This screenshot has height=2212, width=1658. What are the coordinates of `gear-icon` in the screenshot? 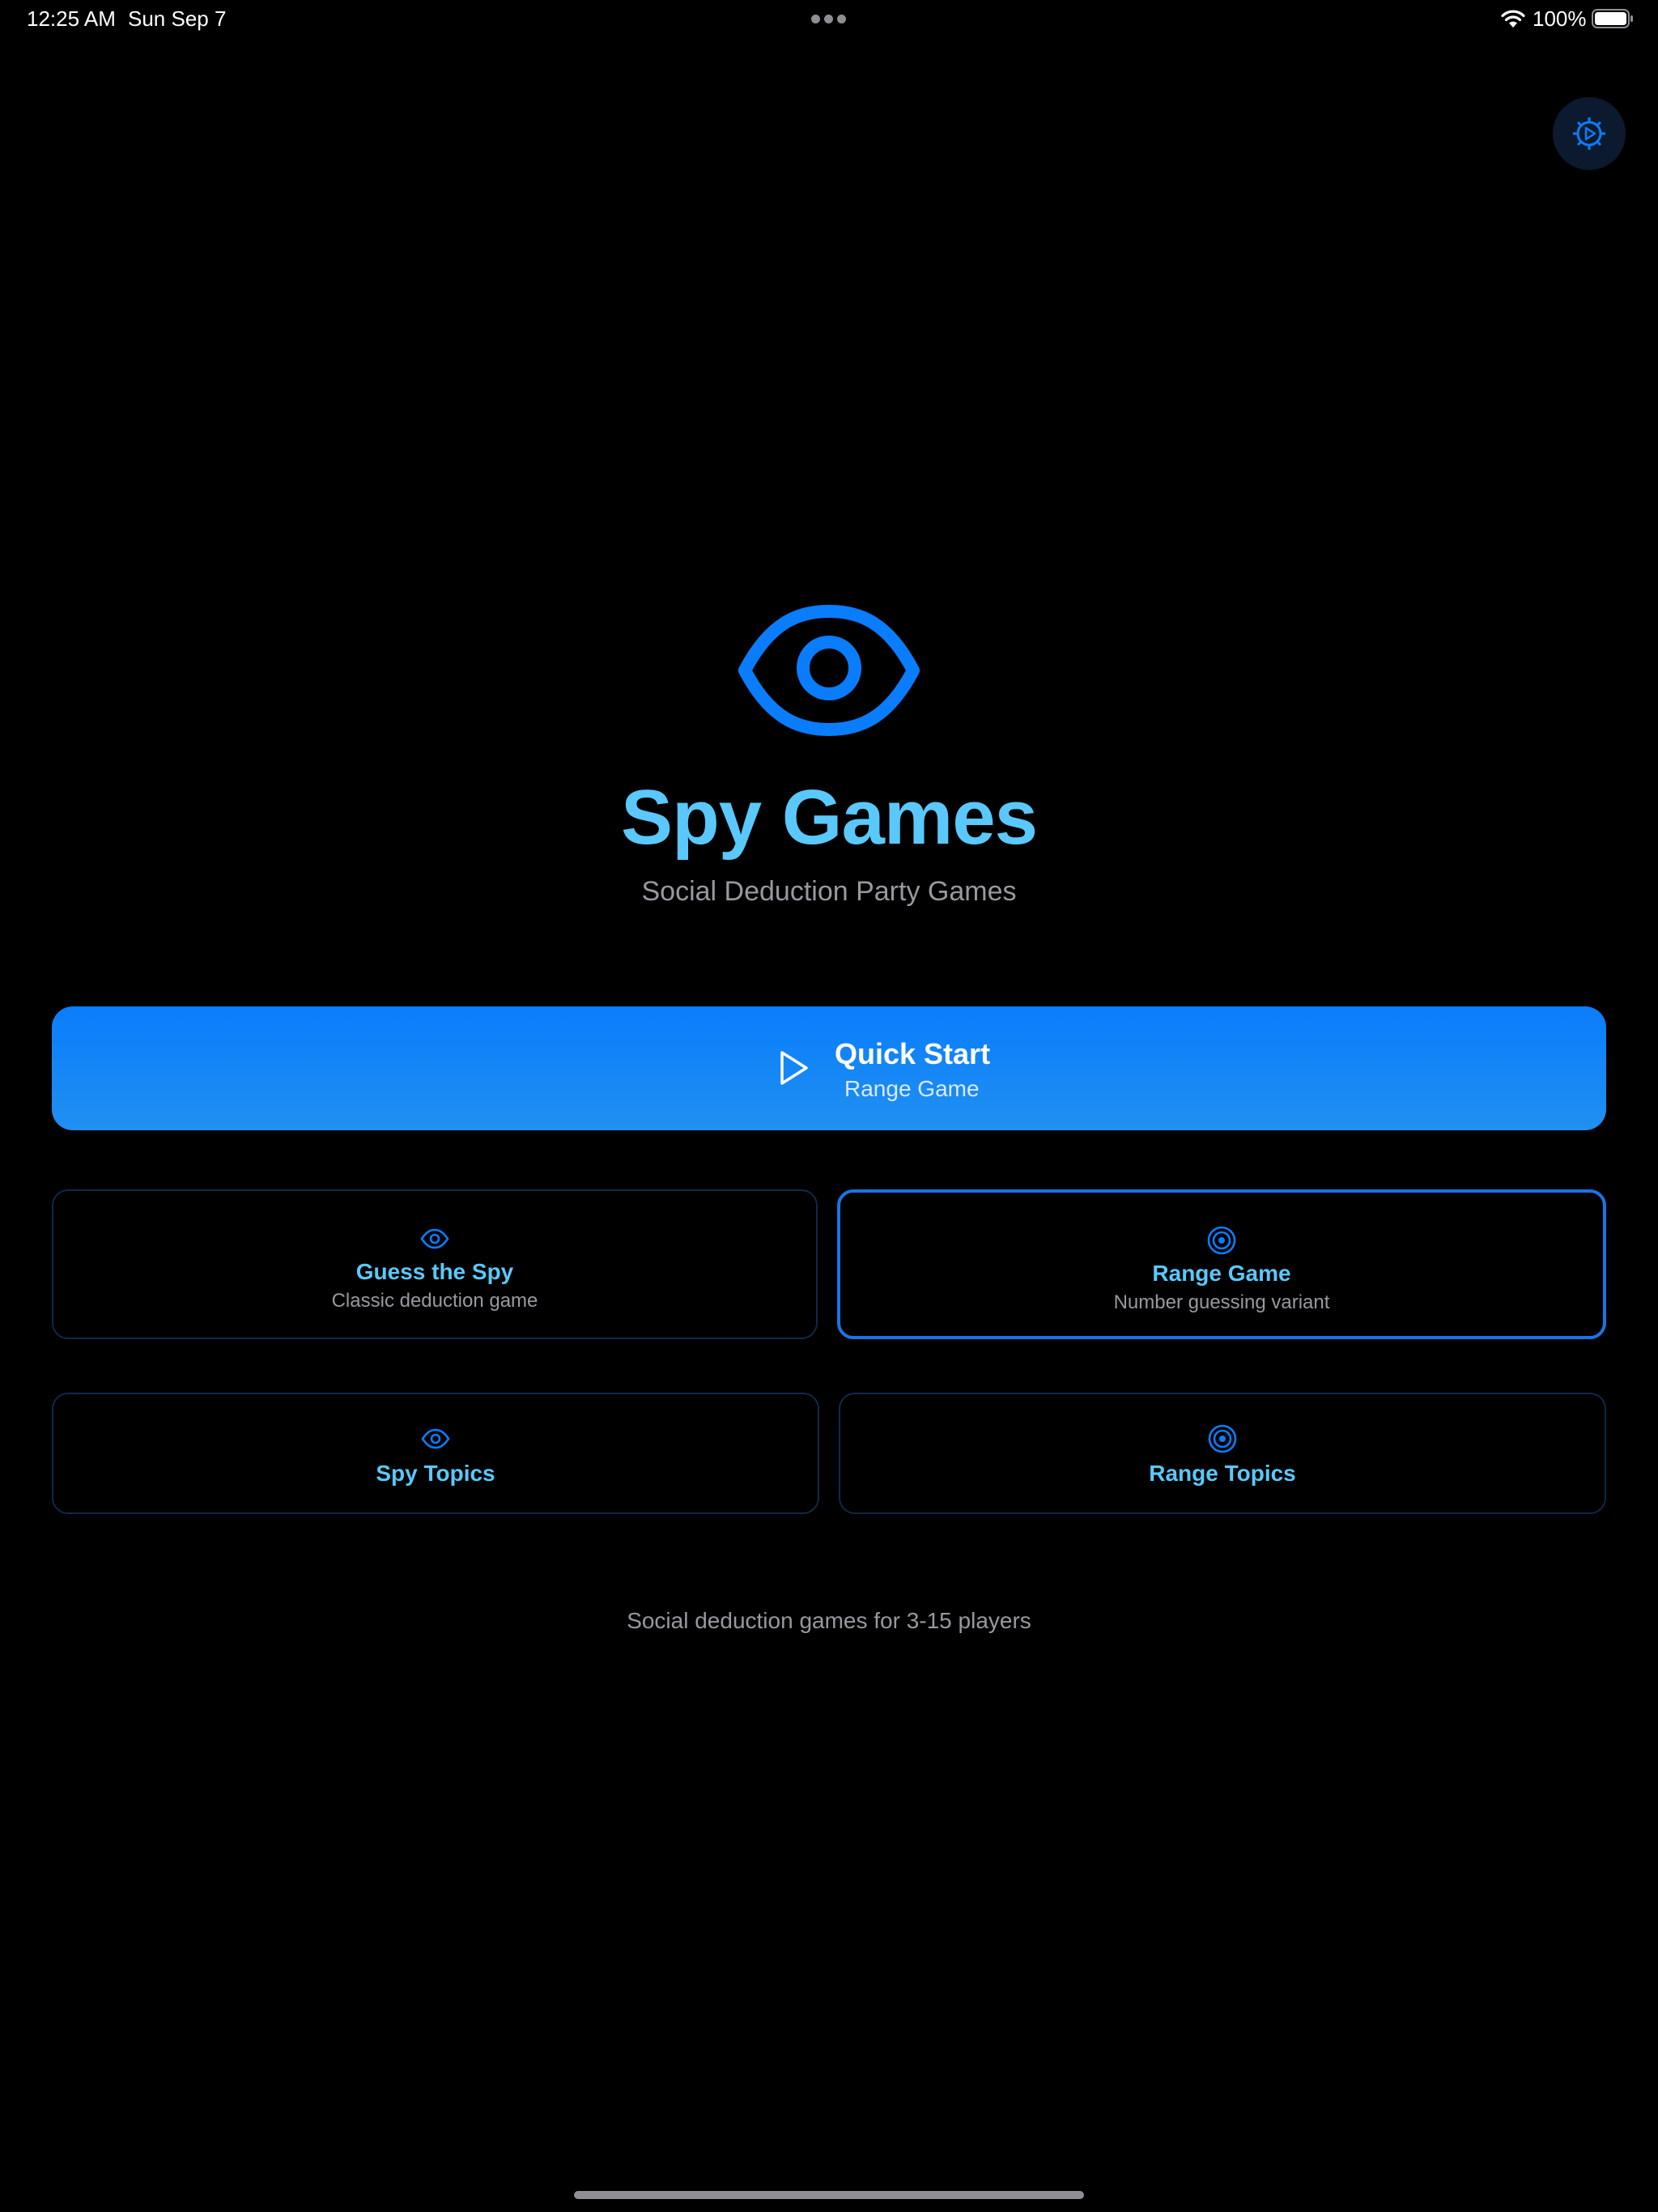 It's located at (1589, 134).